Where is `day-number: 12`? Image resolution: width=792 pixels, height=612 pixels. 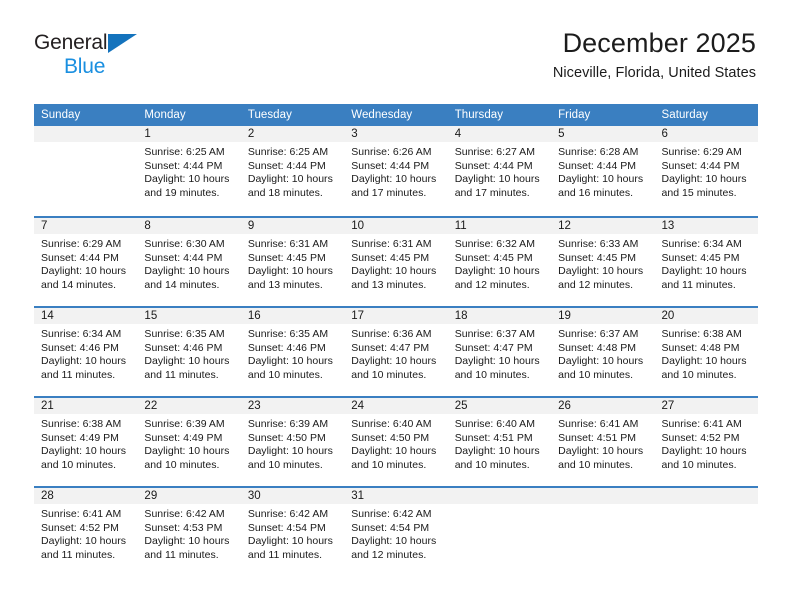 day-number: 12 is located at coordinates (603, 226).